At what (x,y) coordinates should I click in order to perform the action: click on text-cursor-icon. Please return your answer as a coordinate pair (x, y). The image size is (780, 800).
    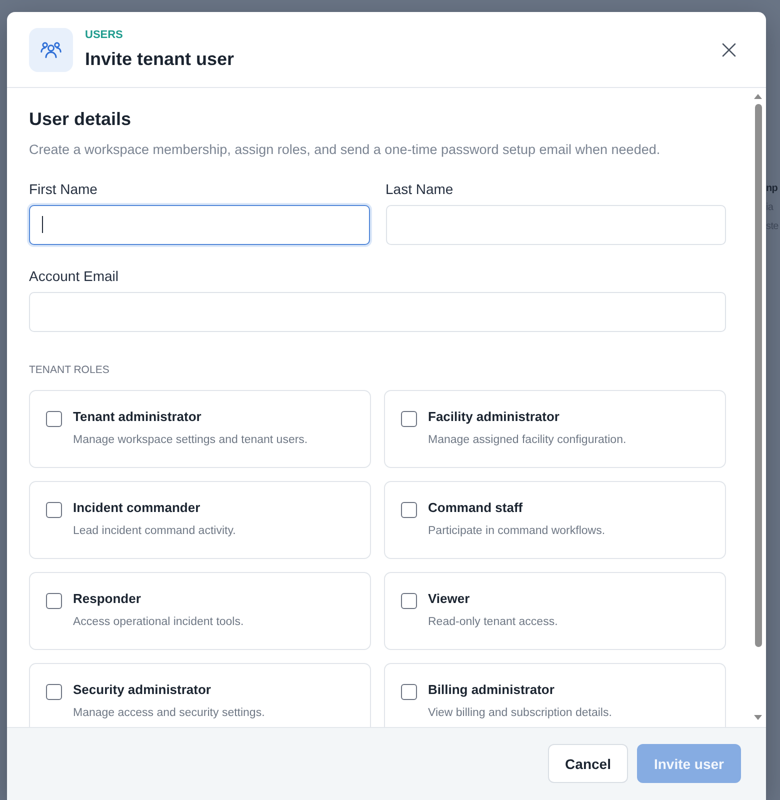
    Looking at the image, I should click on (42, 224).